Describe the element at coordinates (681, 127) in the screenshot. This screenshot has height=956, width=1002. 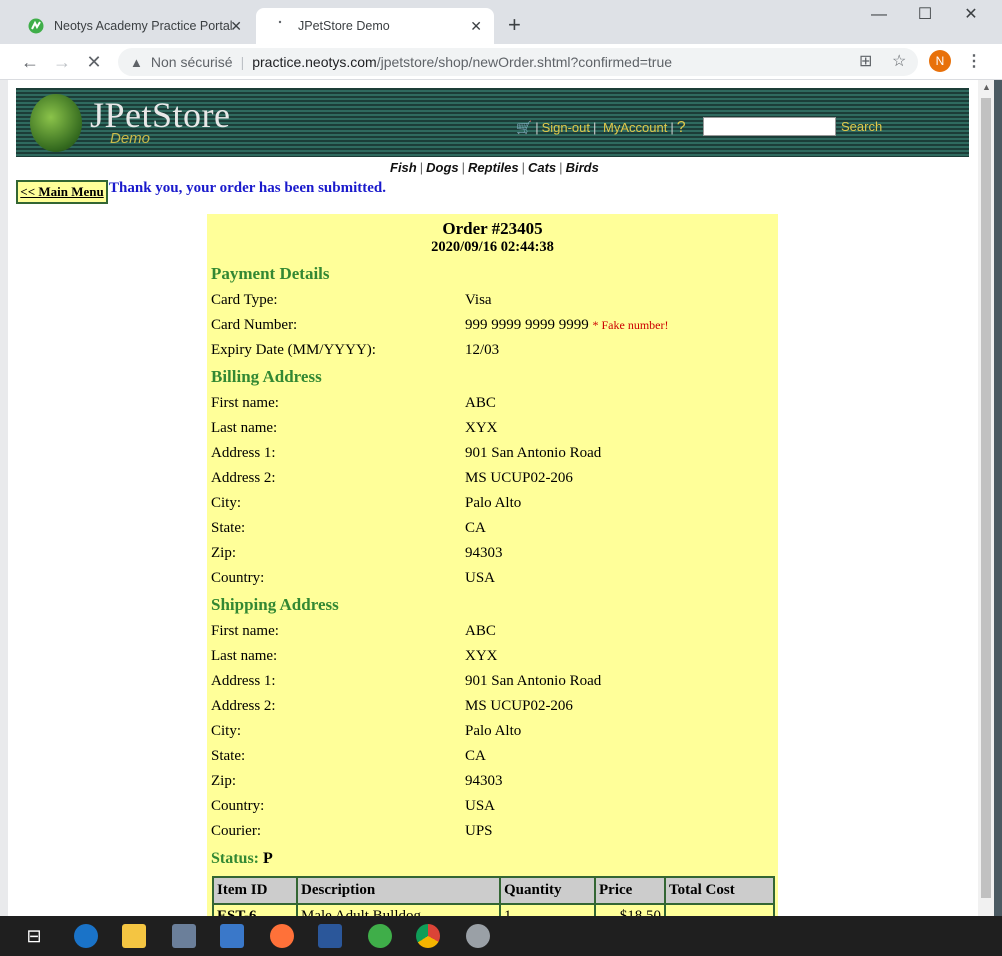
I see `help-icon: ?` at that location.